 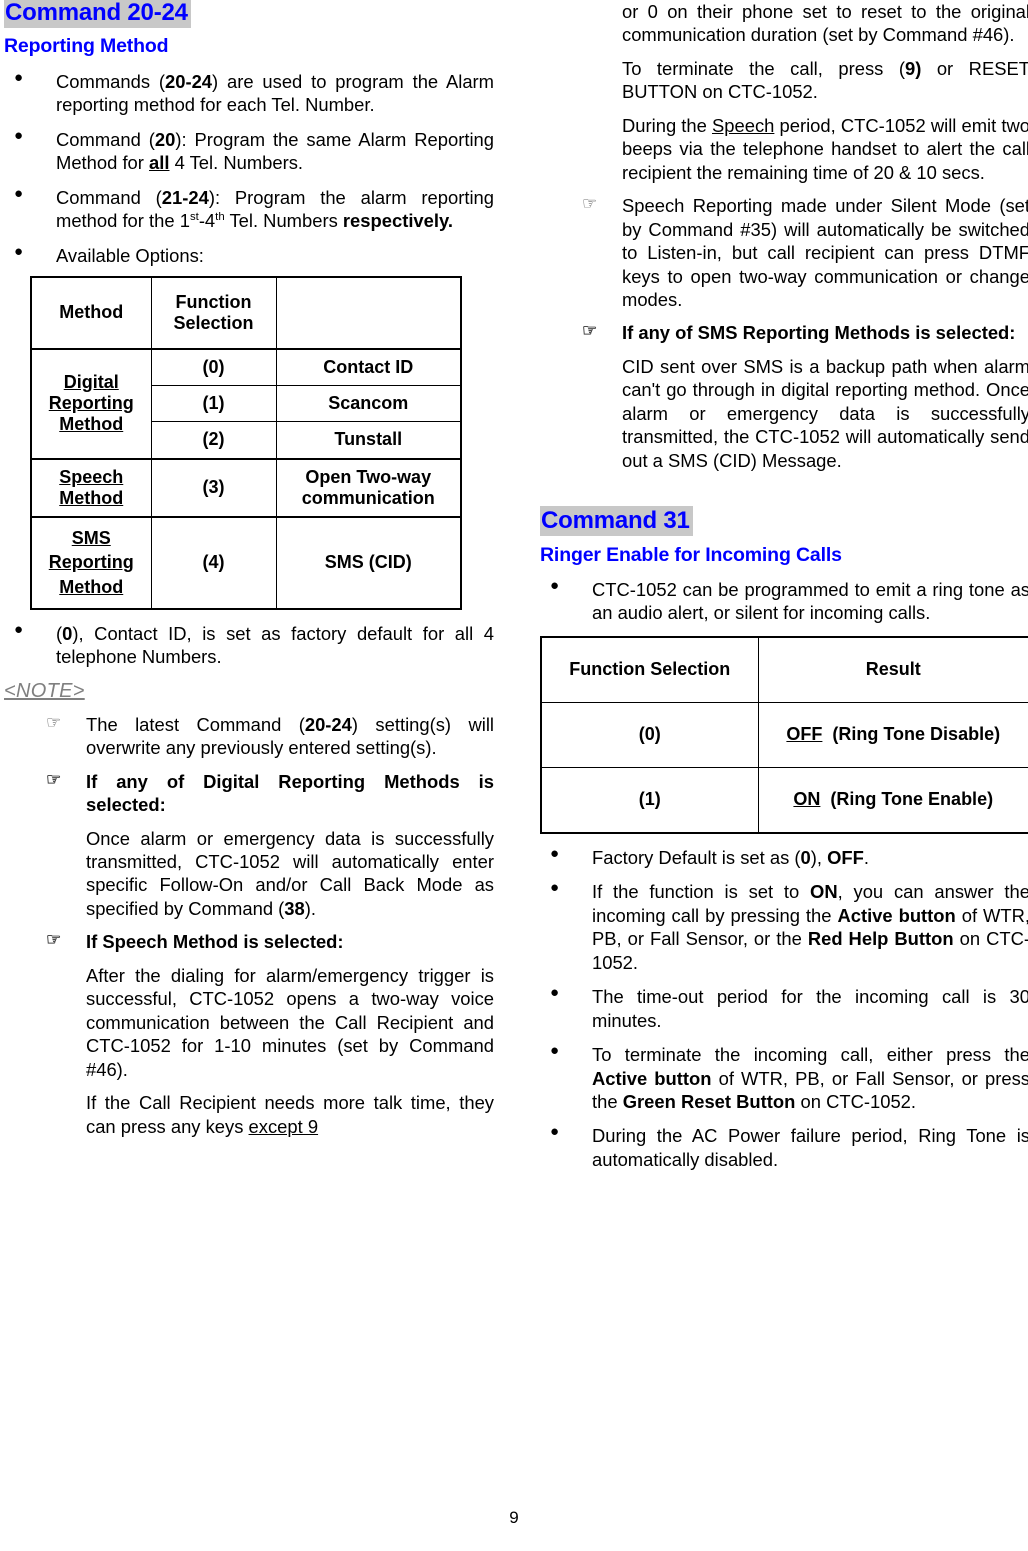 I want to click on cell-result-contact-id: Contact ID, so click(x=368, y=367).